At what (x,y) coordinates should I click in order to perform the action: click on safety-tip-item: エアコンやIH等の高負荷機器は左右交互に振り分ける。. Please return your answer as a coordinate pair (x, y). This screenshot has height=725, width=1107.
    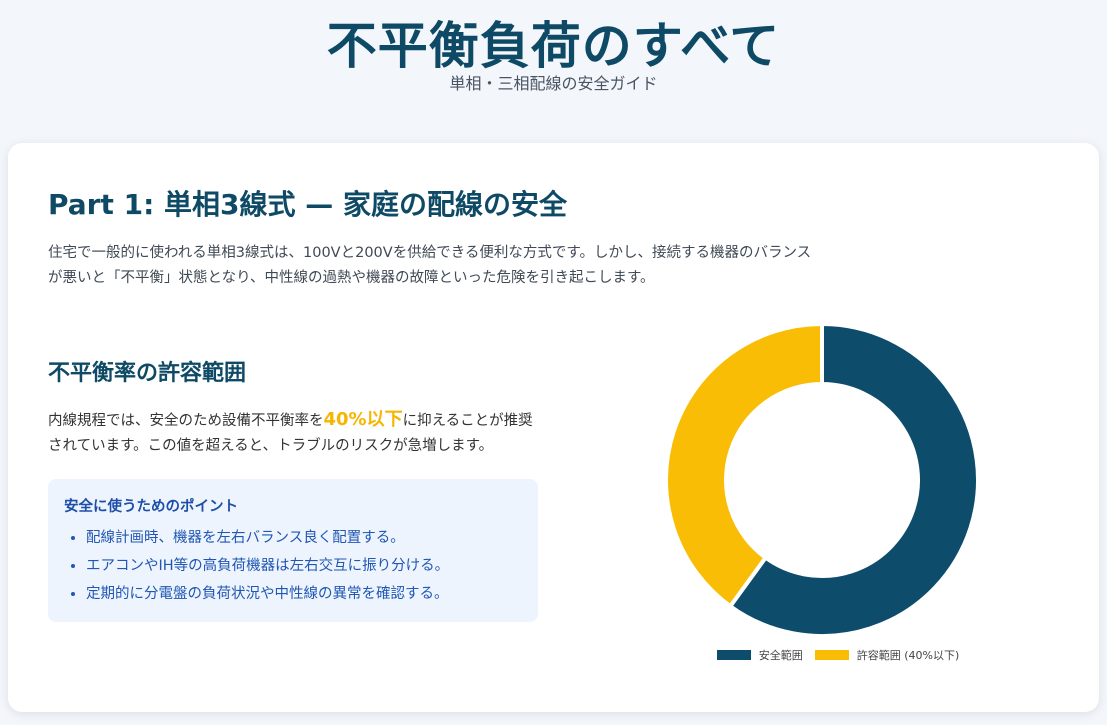
    Looking at the image, I should click on (304, 566).